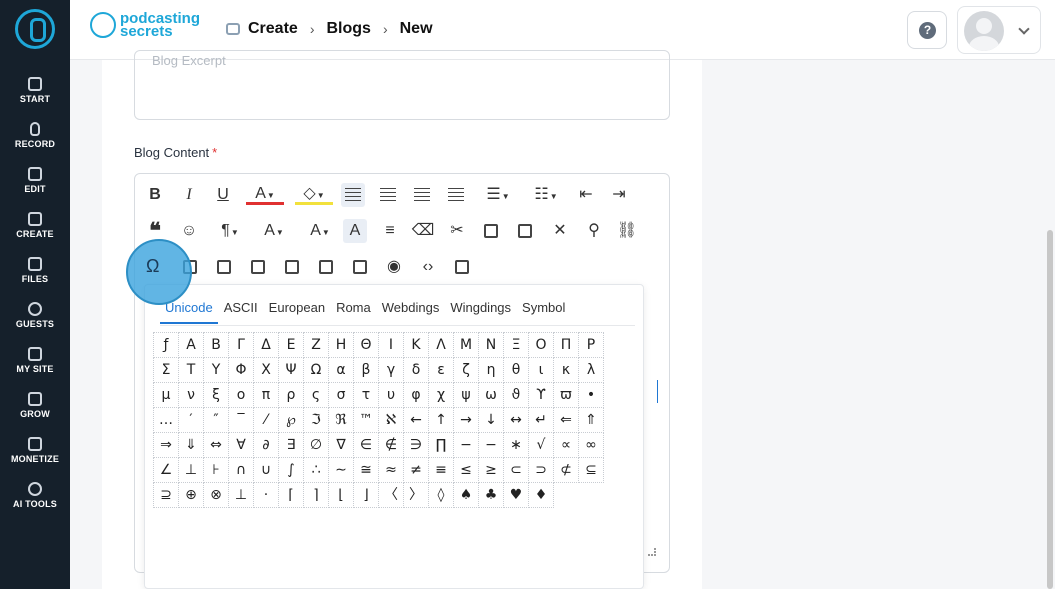  Describe the element at coordinates (216, 345) in the screenshot. I see `special-char-cell: Β` at that location.